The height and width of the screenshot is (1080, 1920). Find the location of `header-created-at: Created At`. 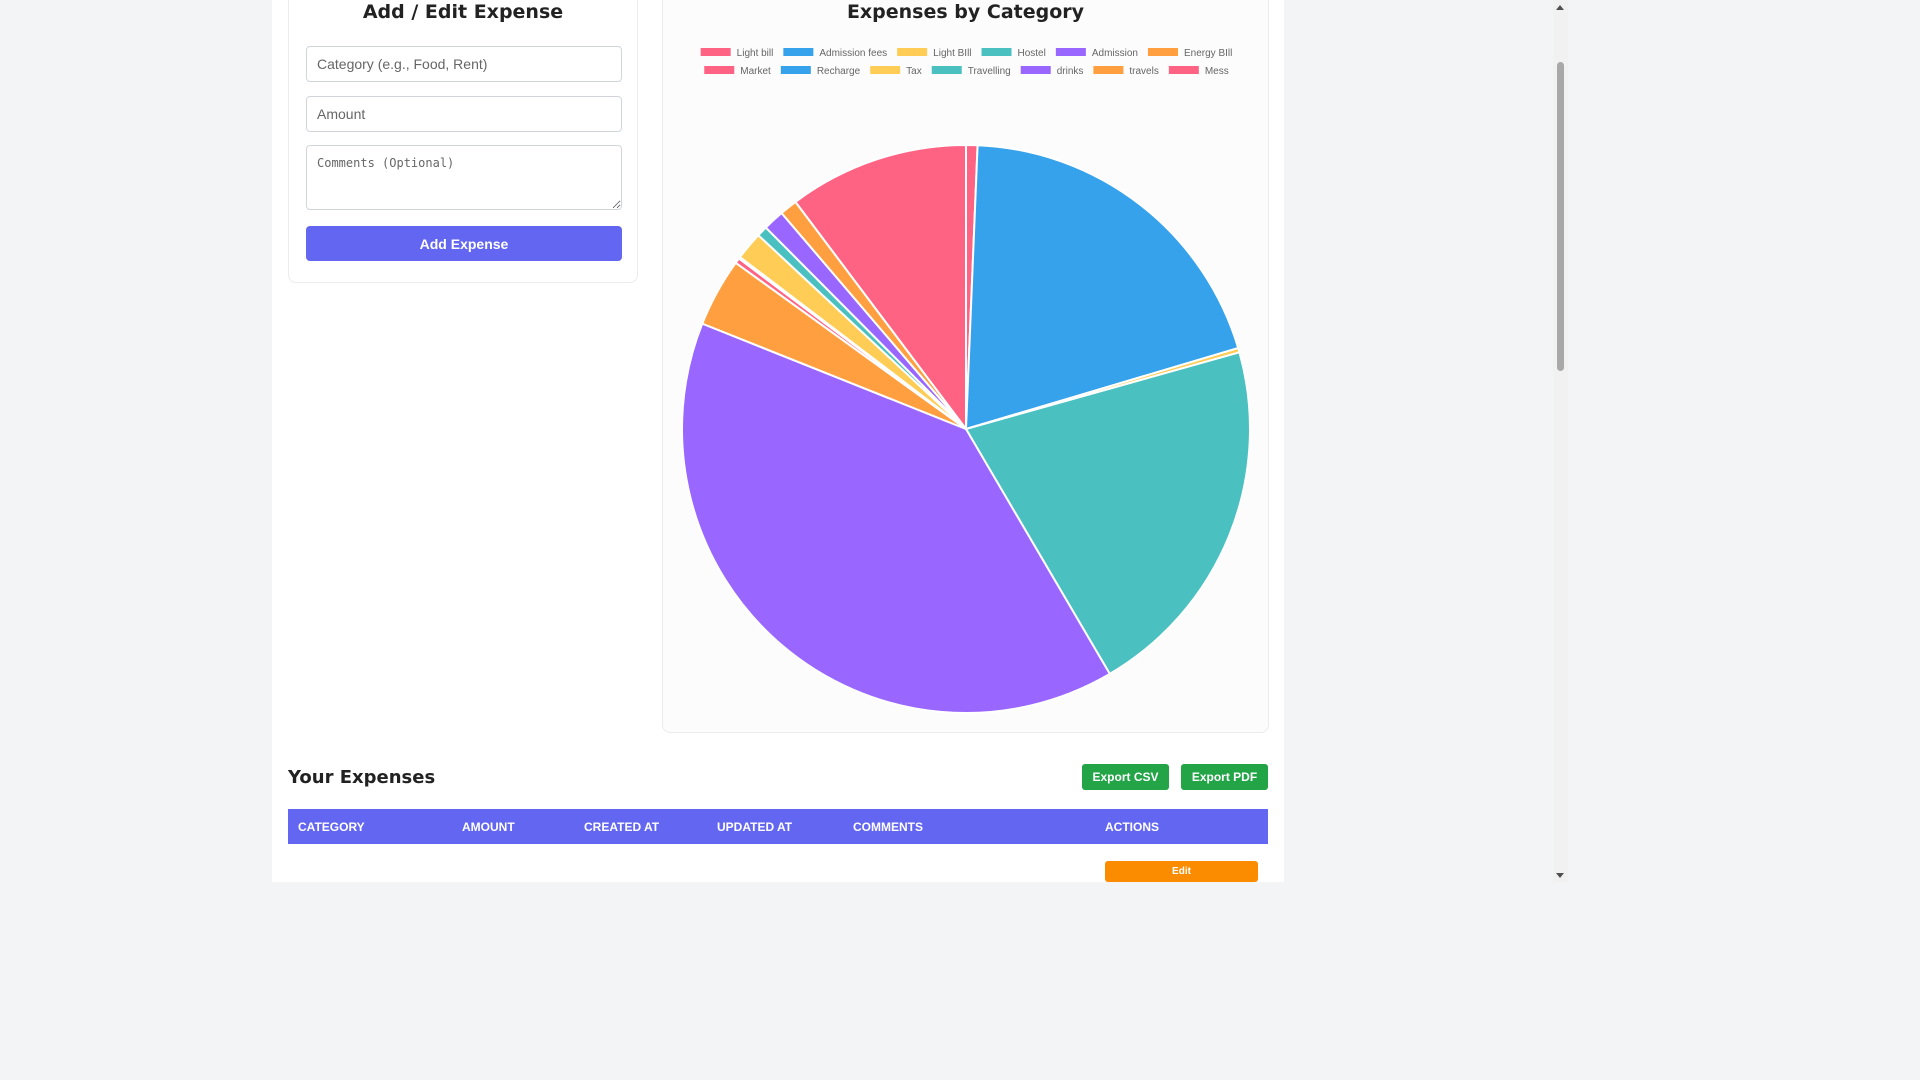

header-created-at: Created At is located at coordinates (622, 827).